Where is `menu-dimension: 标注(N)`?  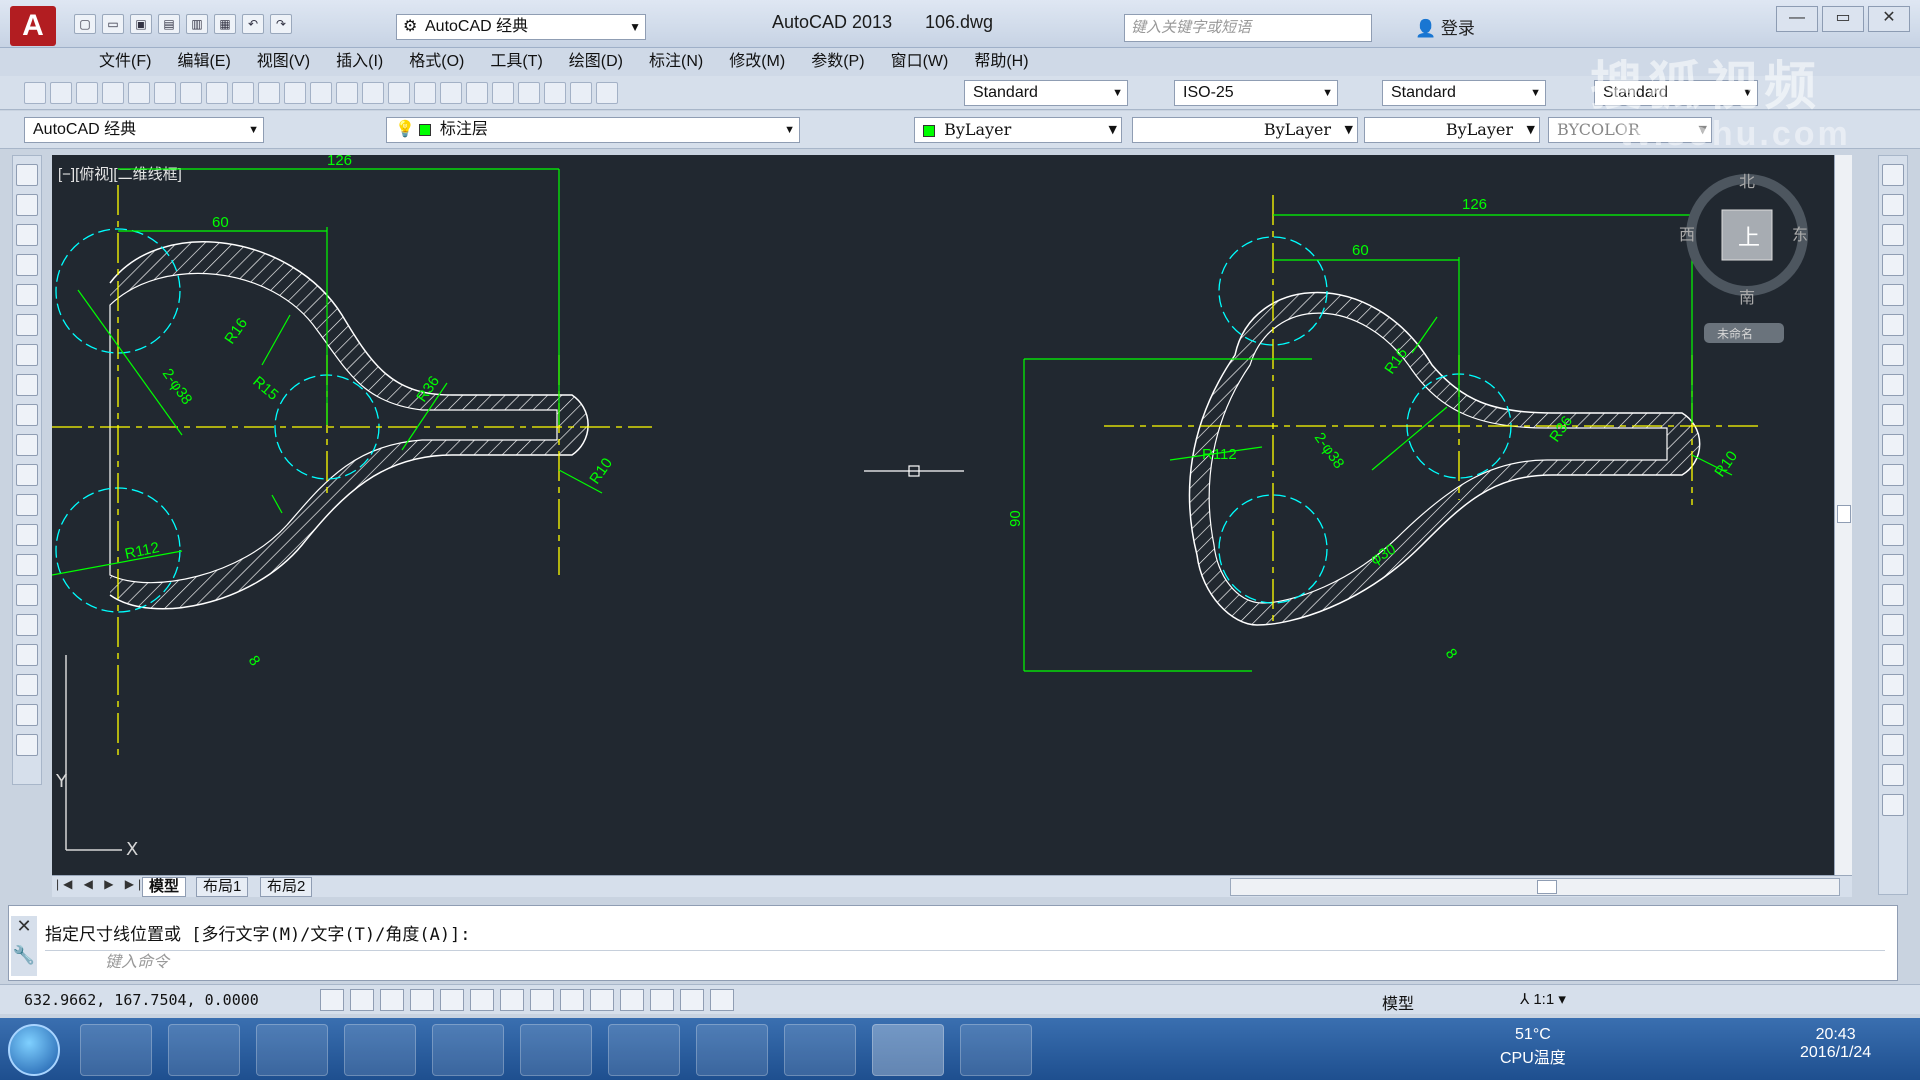 menu-dimension: 标注(N) is located at coordinates (676, 62).